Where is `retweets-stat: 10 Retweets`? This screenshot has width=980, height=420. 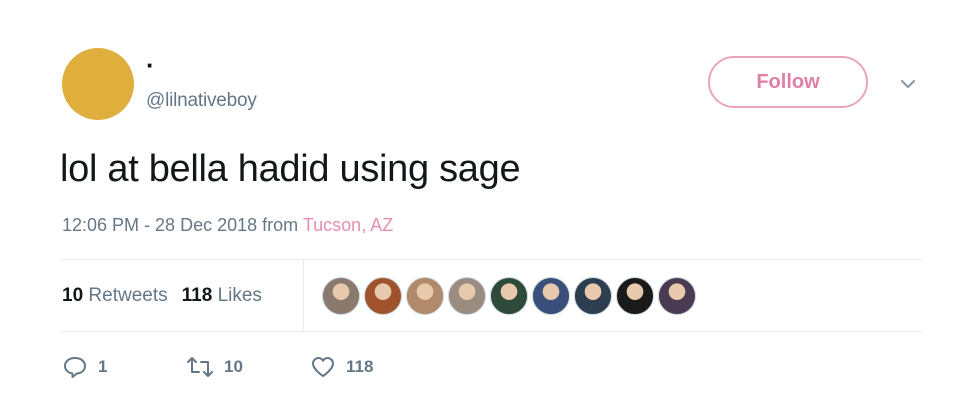 retweets-stat: 10 Retweets is located at coordinates (115, 295).